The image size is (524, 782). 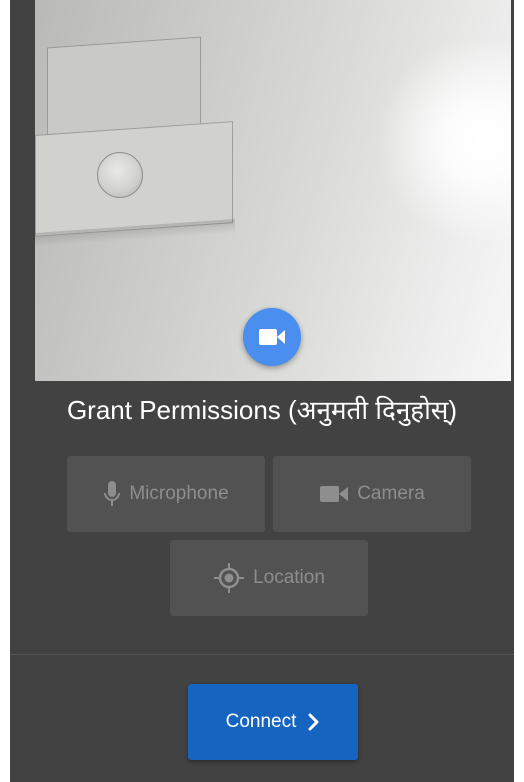 I want to click on microphone-permission-button: Microphone, so click(x=166, y=494).